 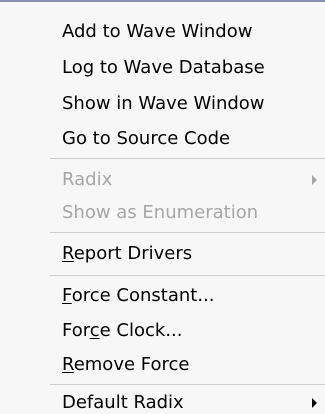 I want to click on menu-item-label: Report Drivers, so click(x=127, y=253).